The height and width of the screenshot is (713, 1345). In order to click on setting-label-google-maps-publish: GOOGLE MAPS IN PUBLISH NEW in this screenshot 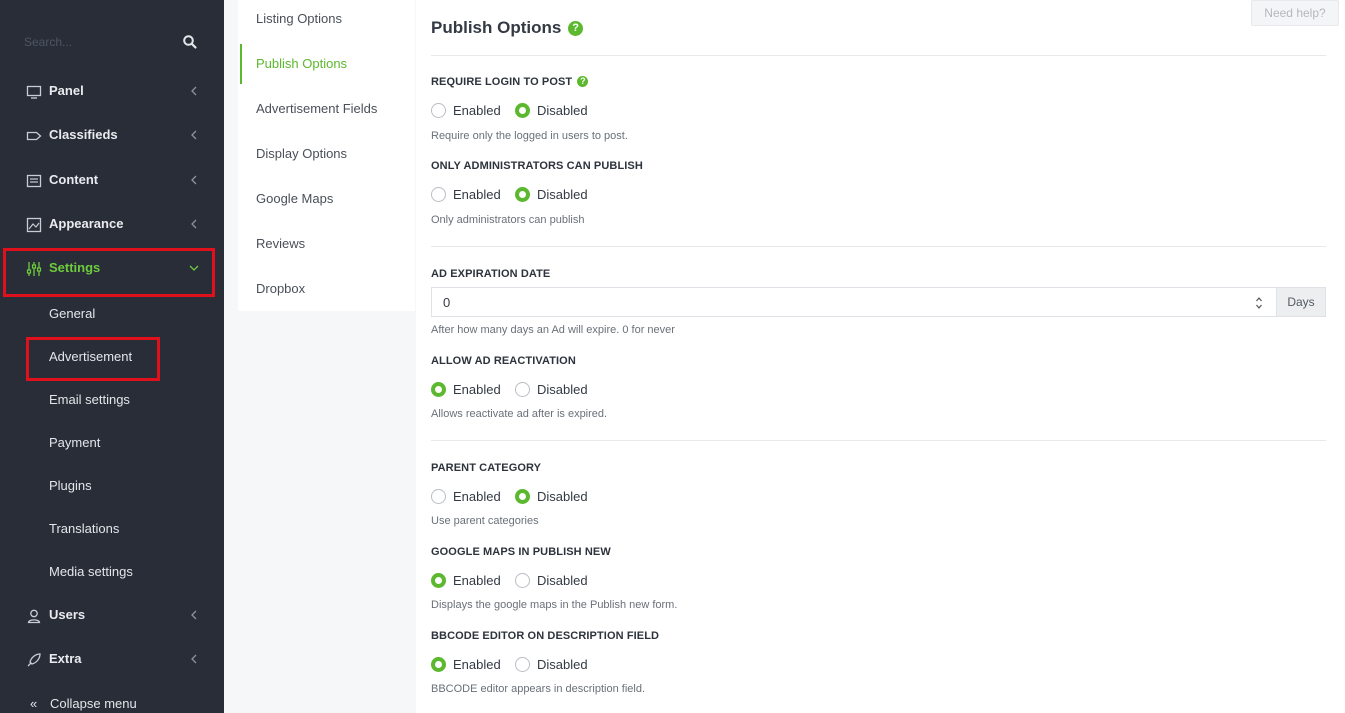, I will do `click(521, 552)`.